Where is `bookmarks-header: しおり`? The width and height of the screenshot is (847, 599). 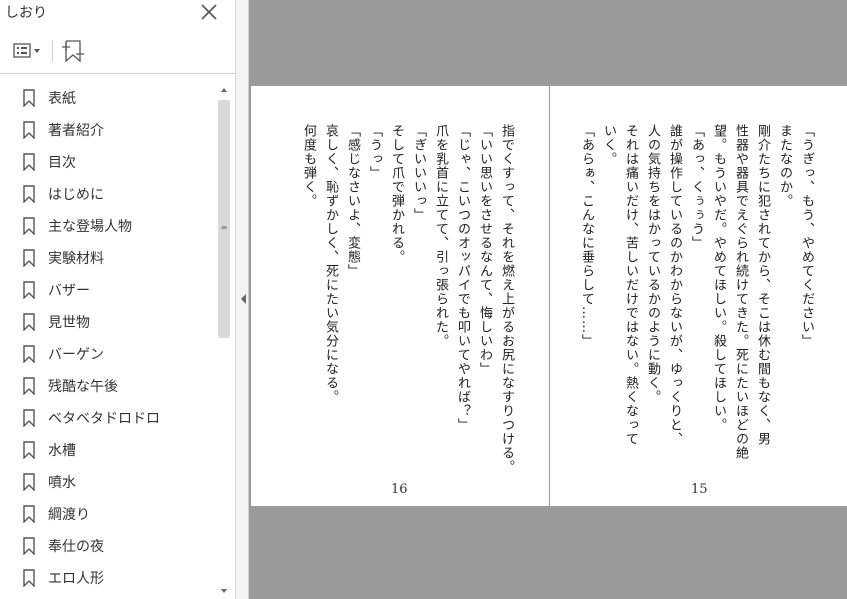 bookmarks-header: しおり is located at coordinates (118, 13).